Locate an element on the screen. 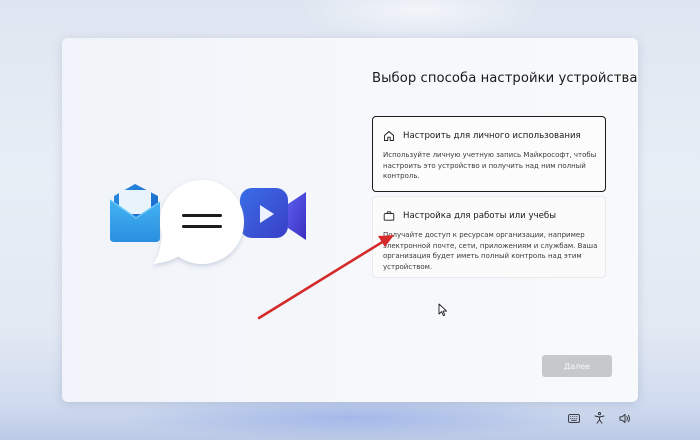 The image size is (700, 440). chat-bubble-icon is located at coordinates (198, 222).